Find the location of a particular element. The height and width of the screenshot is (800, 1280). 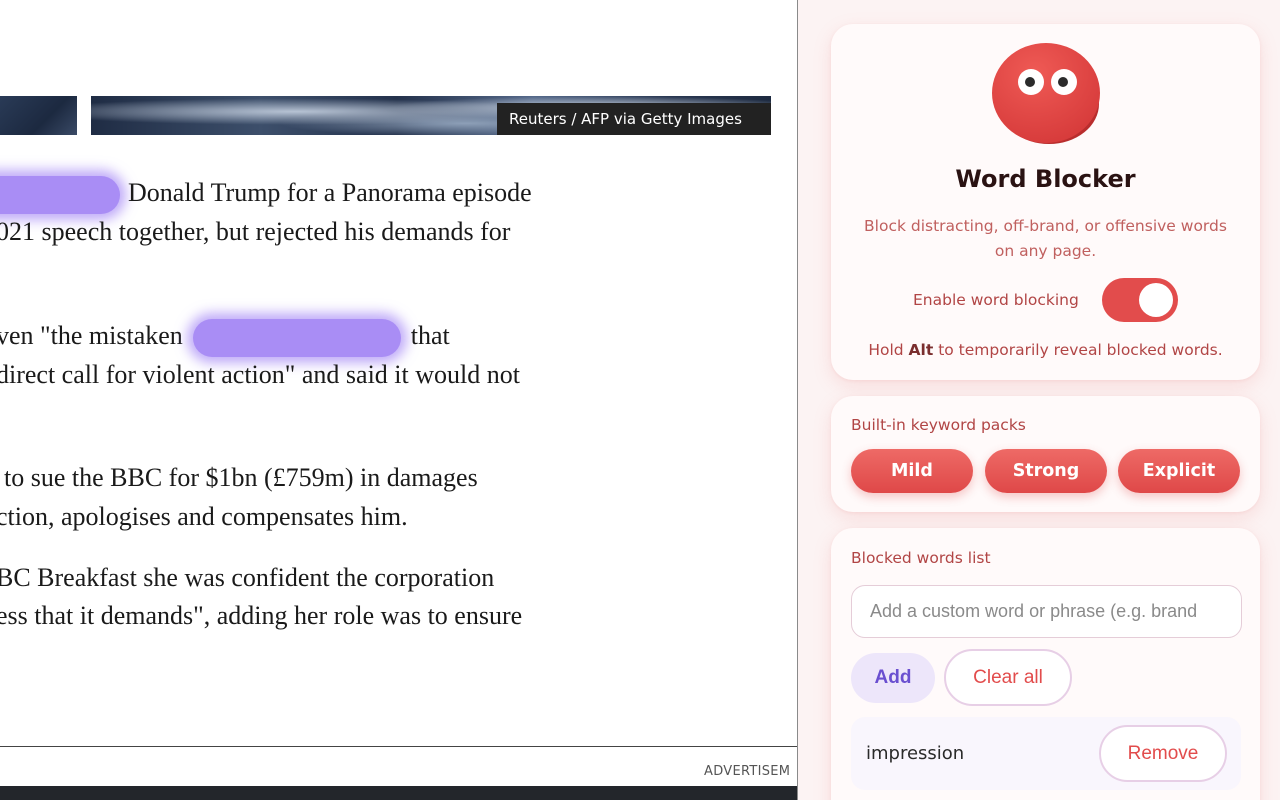

custom-word-input is located at coordinates (1046, 611).